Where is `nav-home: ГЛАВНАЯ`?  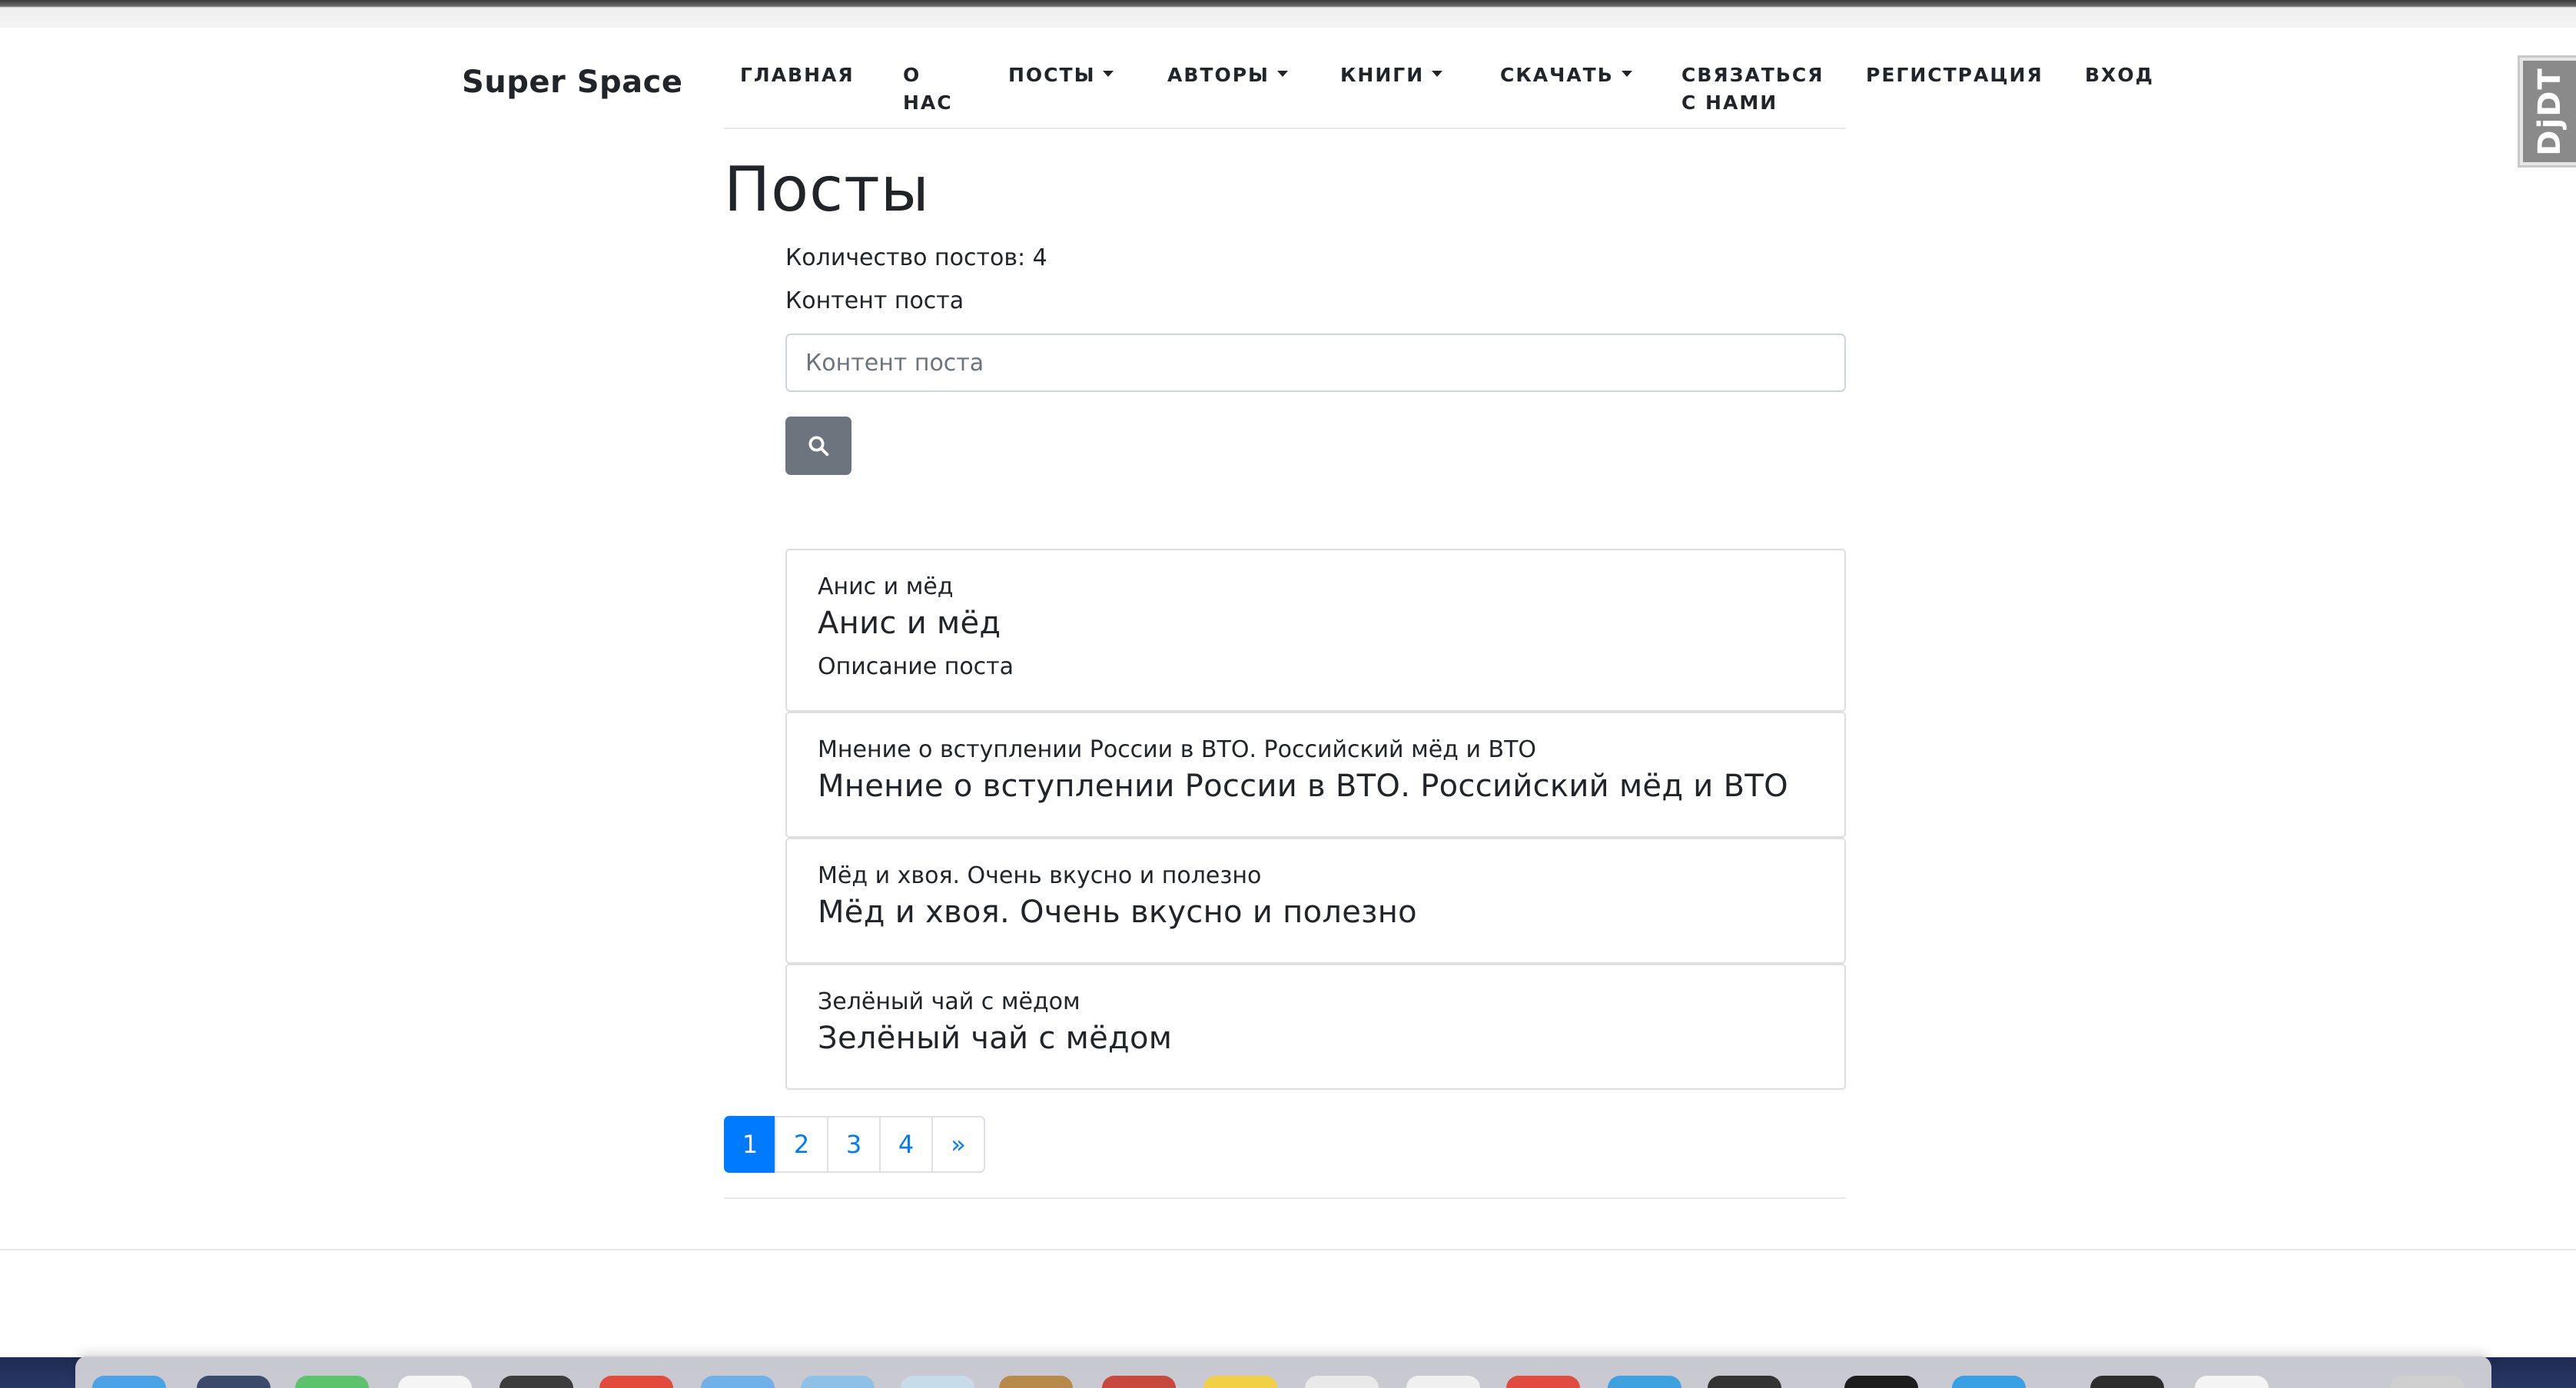 nav-home: ГЛАВНАЯ is located at coordinates (797, 75).